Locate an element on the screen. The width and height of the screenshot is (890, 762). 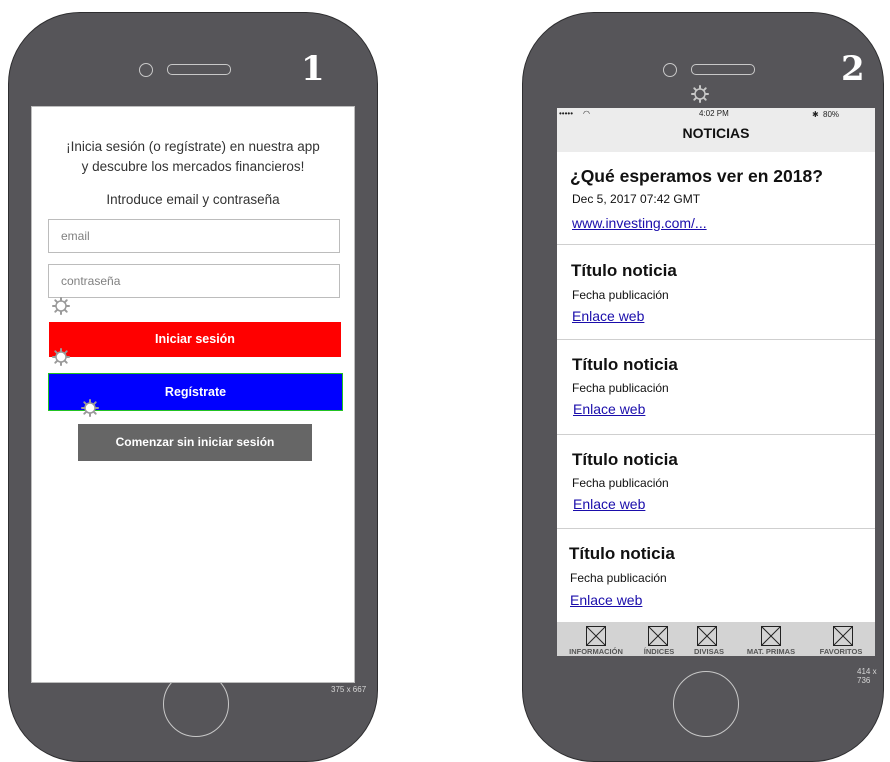
home-button is located at coordinates (706, 704).